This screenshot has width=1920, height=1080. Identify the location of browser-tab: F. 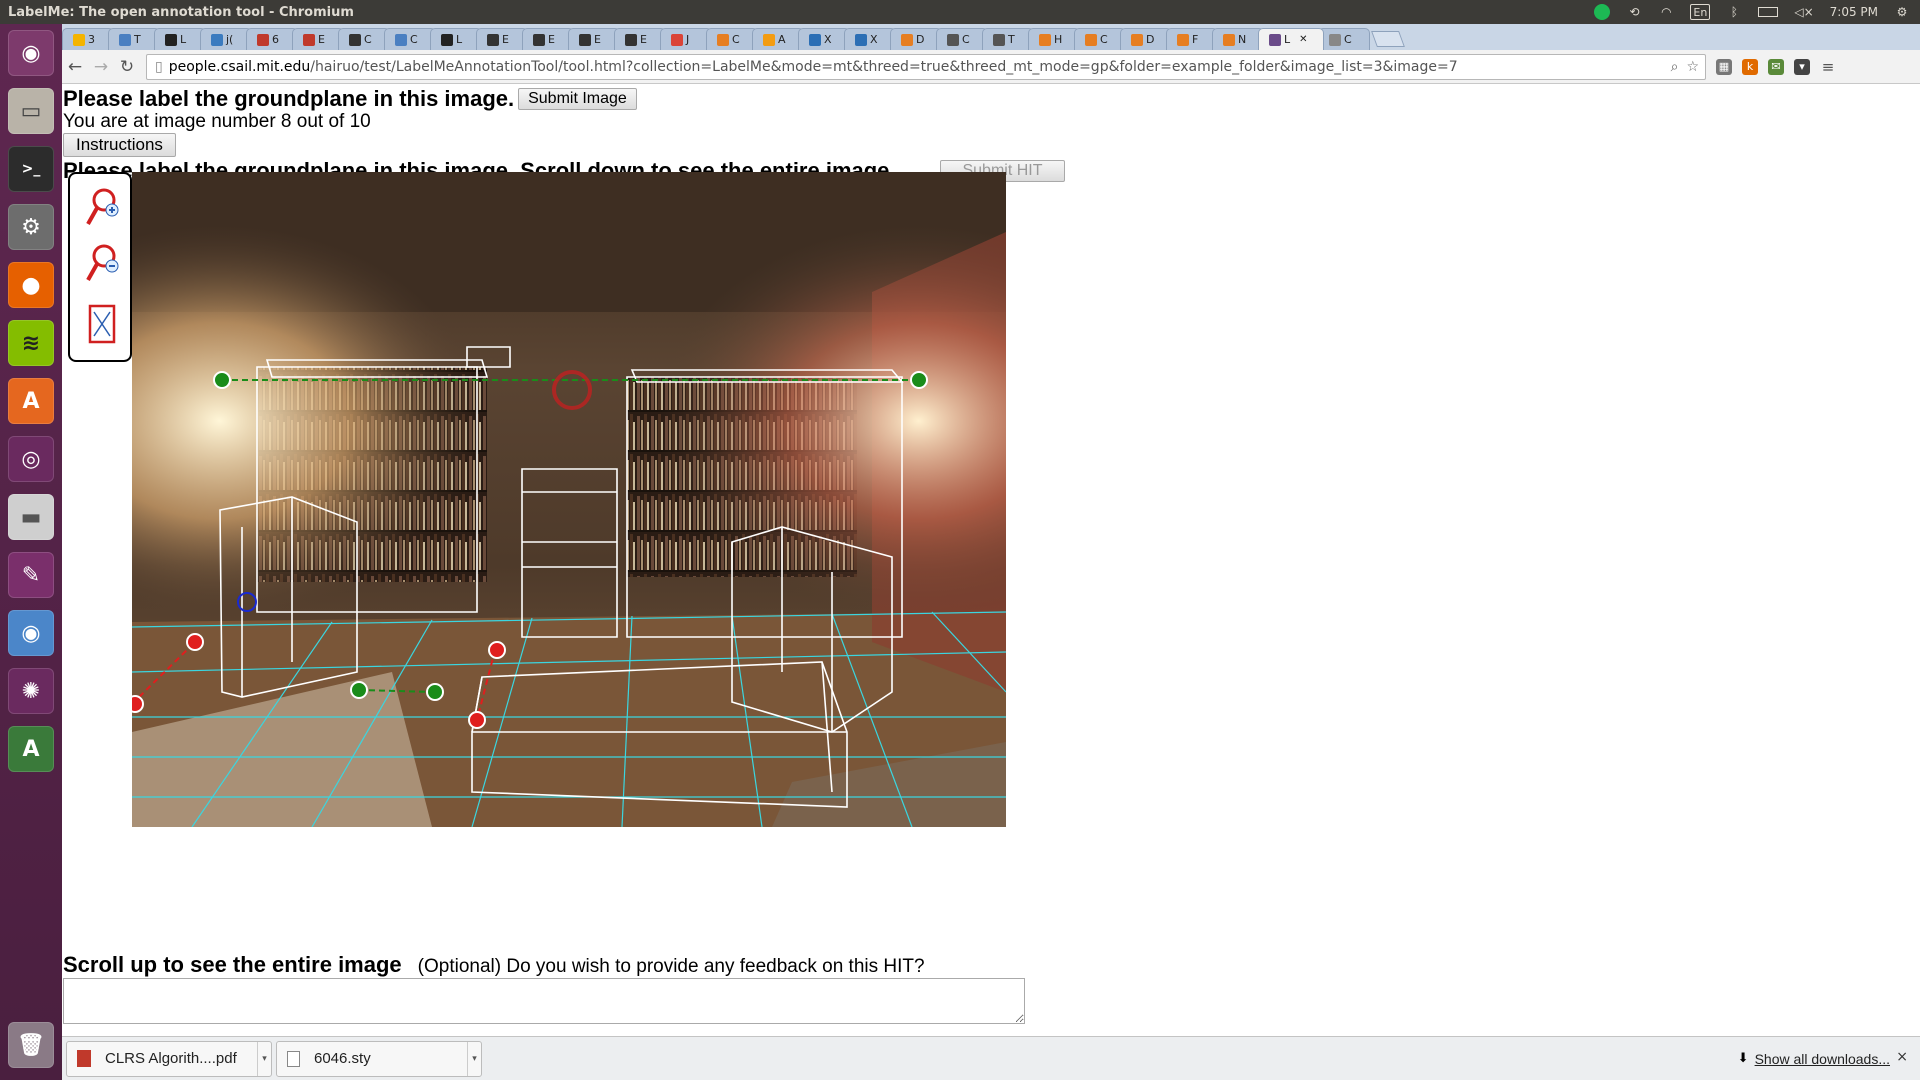
(1192, 39).